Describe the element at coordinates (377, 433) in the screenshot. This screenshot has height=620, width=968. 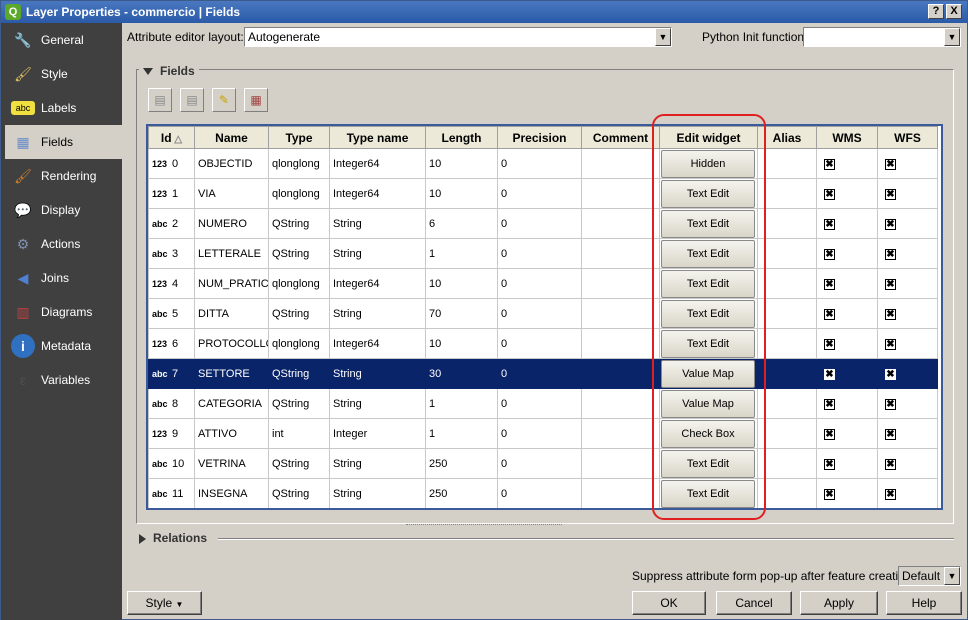
I see `cell-type-name: Integer` at that location.